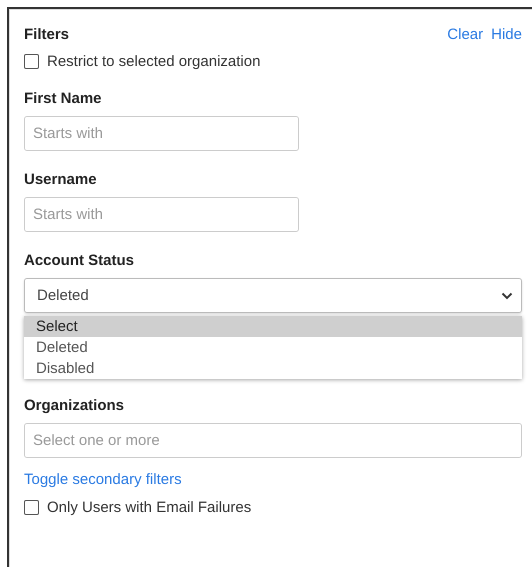 This screenshot has height=569, width=532. Describe the element at coordinates (506, 34) in the screenshot. I see `header-link: Hide` at that location.